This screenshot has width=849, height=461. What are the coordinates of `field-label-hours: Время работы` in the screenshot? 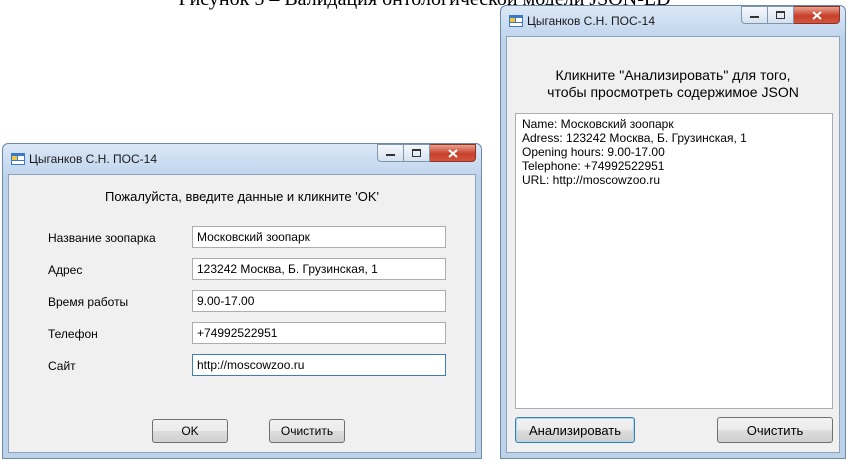 It's located at (88, 302).